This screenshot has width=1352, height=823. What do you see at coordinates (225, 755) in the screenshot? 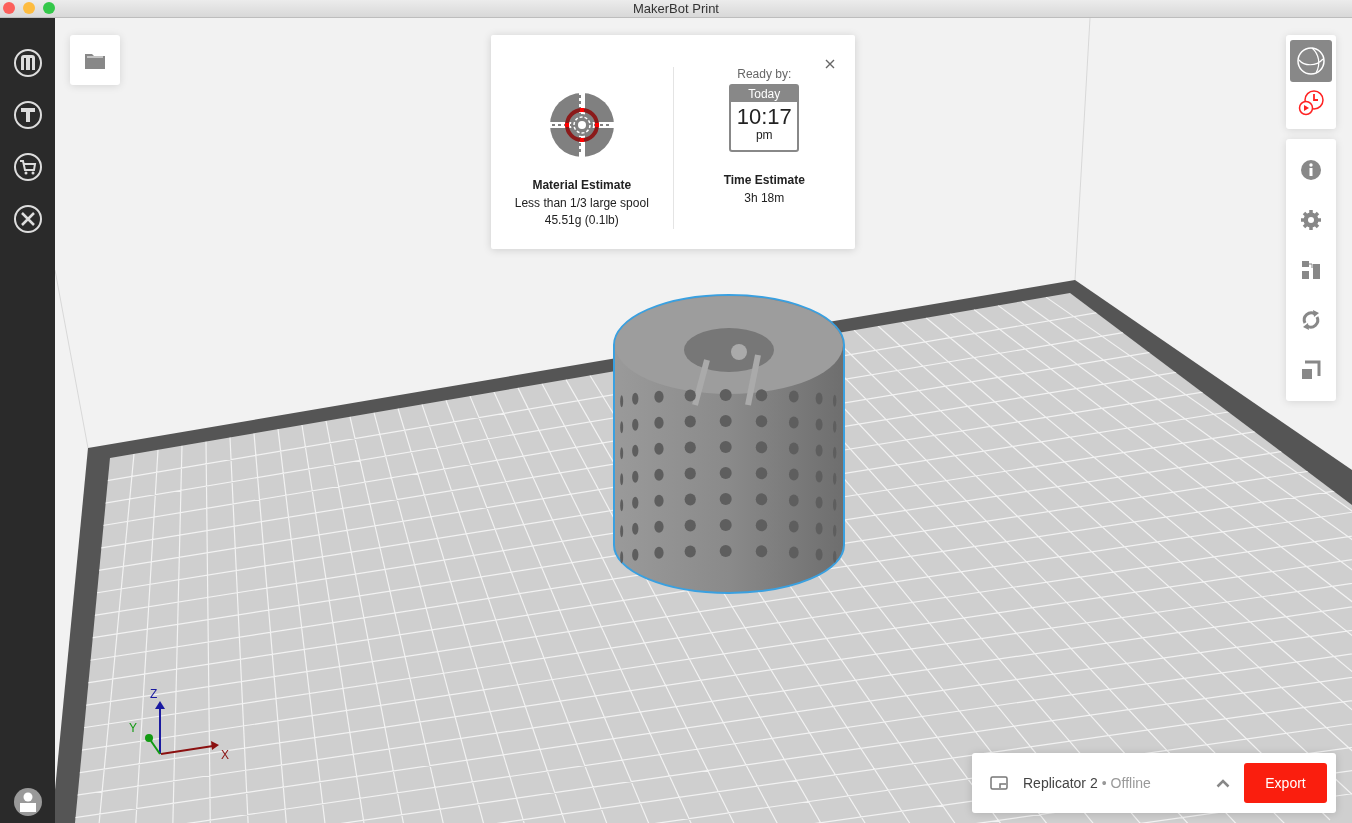
I see `x-axis-label: X` at bounding box center [225, 755].